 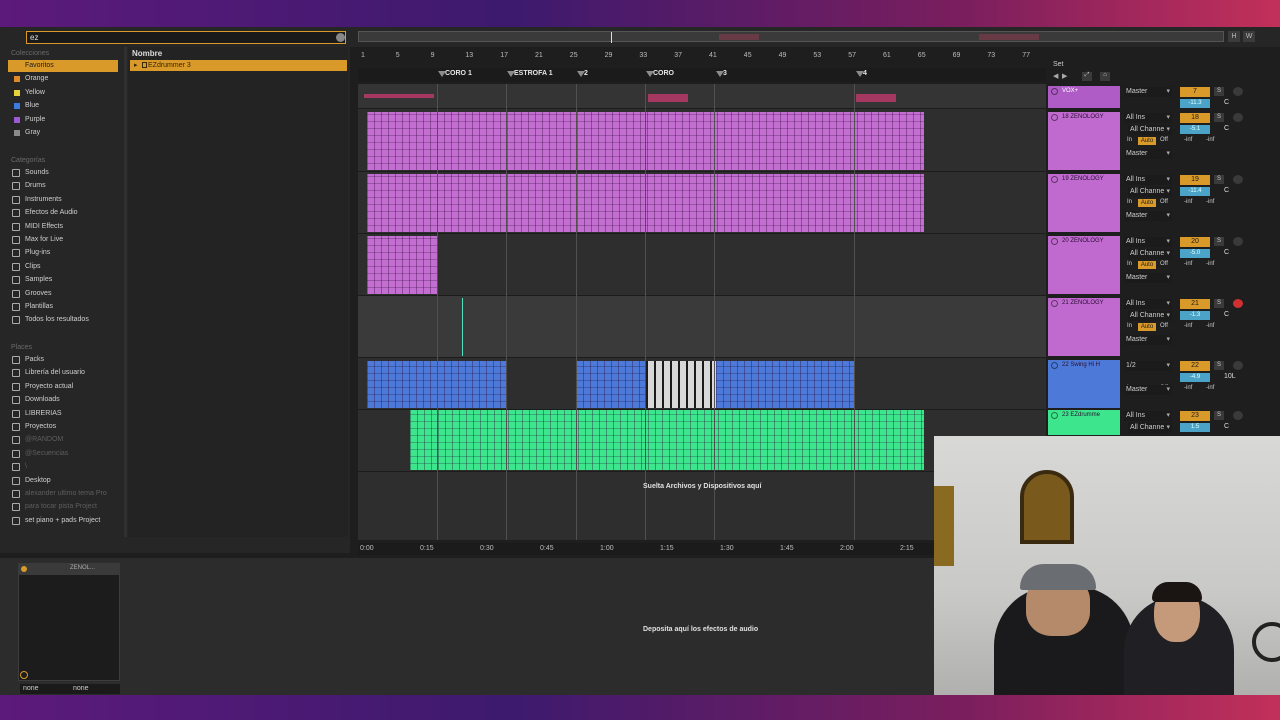 I want to click on collection-item: Gray, so click(x=63, y=133).